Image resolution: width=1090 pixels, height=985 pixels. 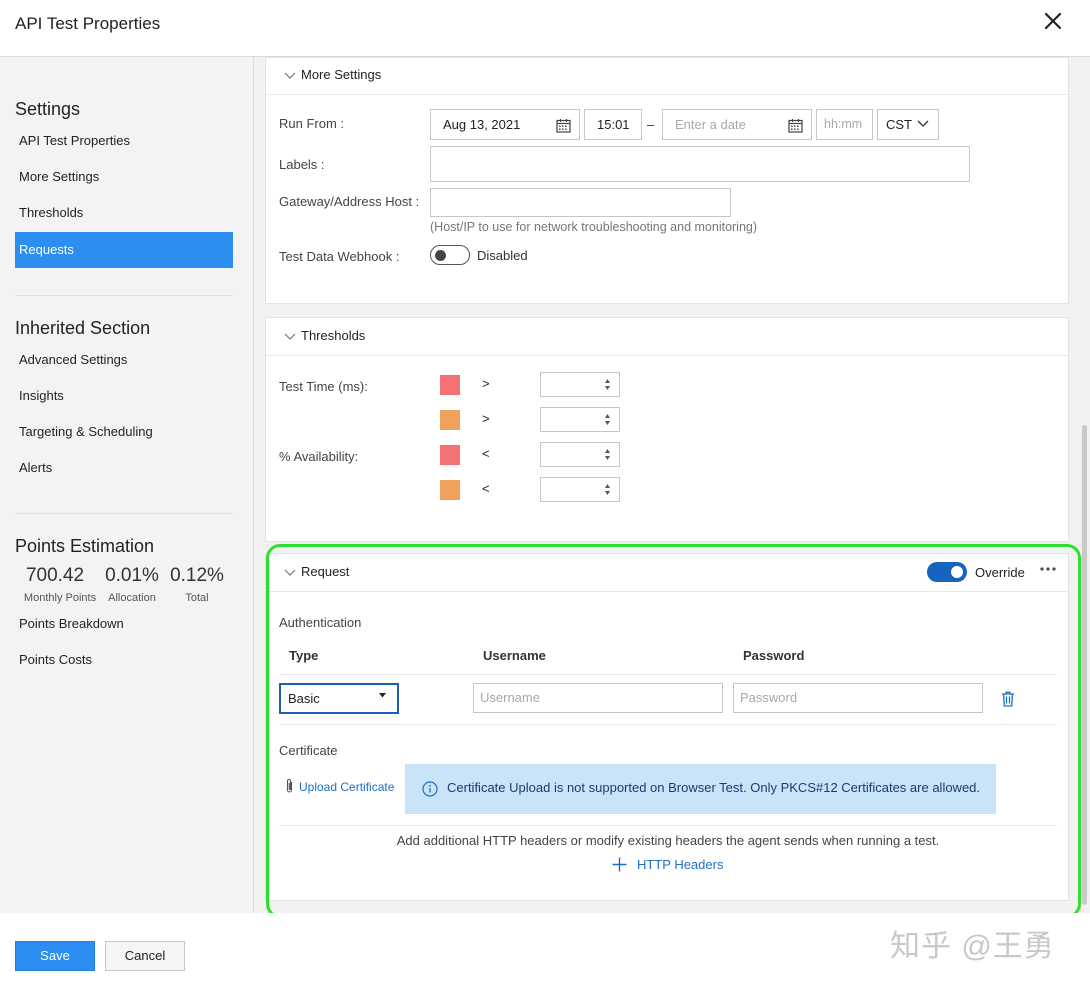 I want to click on webhook-label: Test Data Webhook :, so click(x=339, y=256).